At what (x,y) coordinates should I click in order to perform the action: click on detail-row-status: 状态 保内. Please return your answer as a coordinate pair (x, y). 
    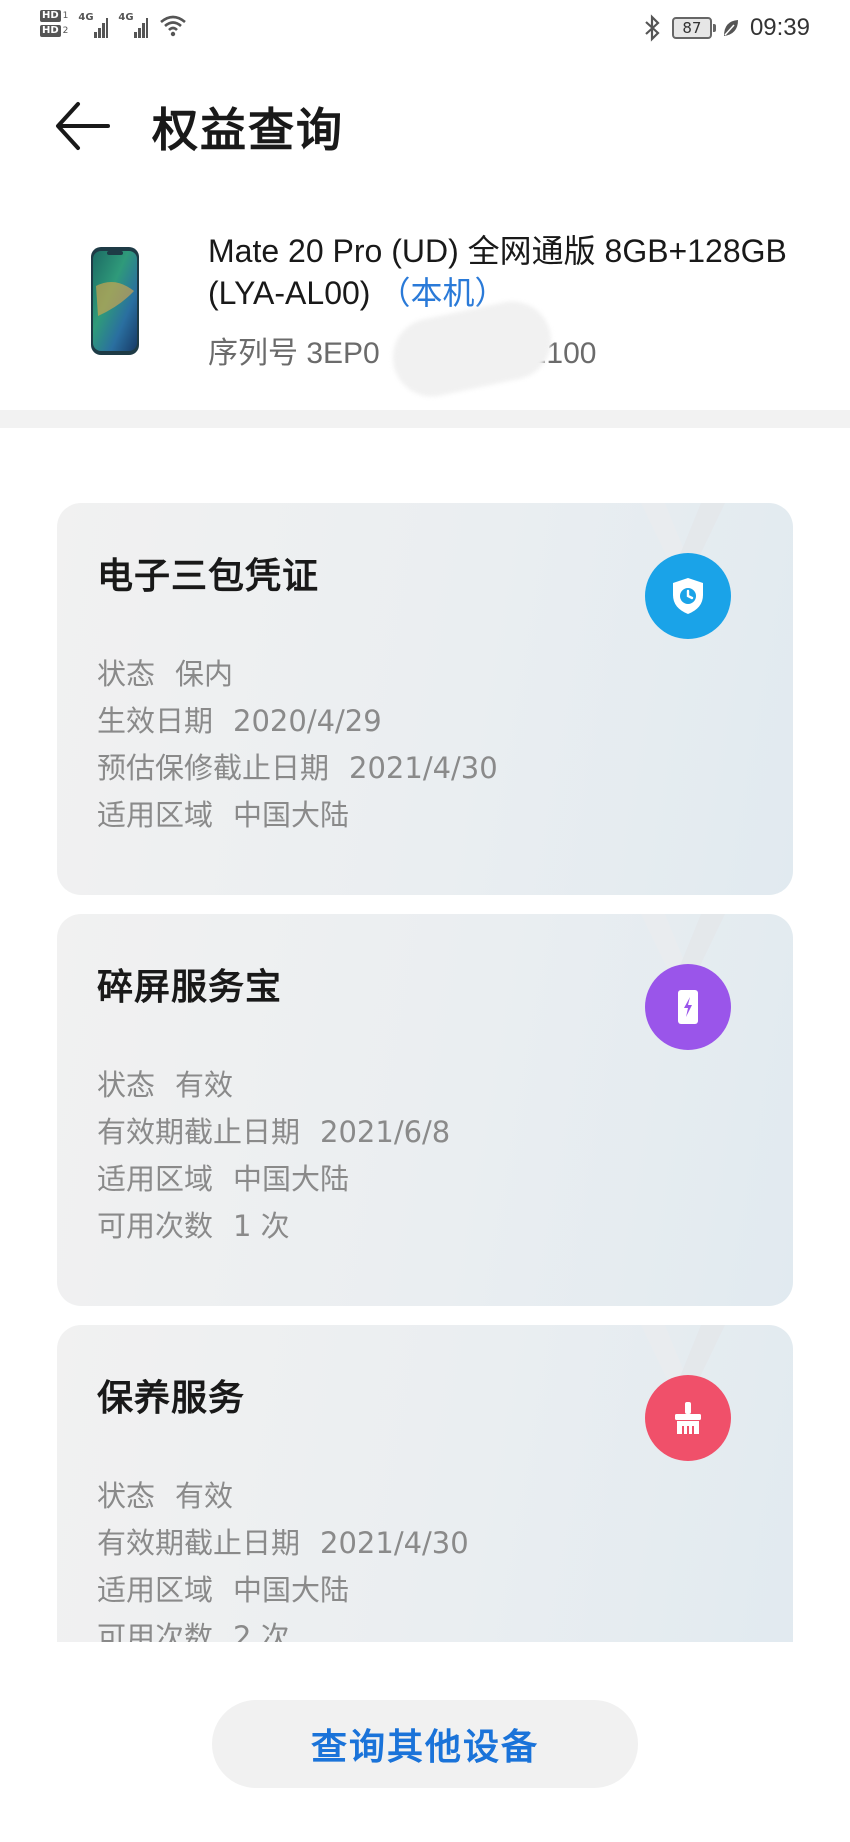
    Looking at the image, I should click on (297, 674).